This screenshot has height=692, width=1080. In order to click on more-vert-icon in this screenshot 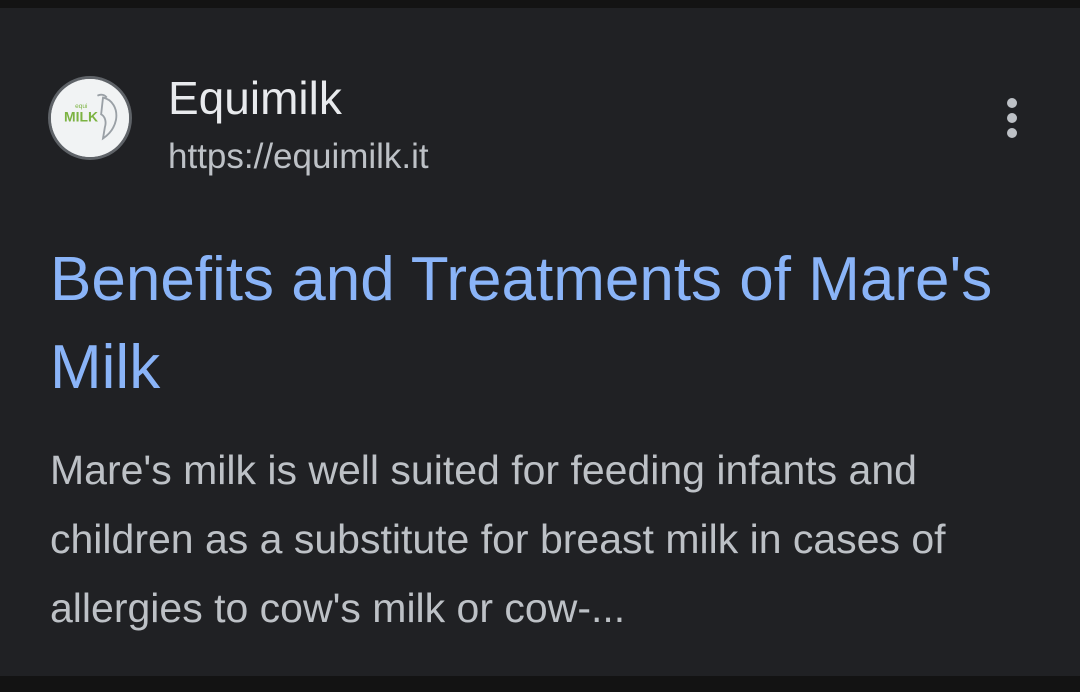, I will do `click(1012, 103)`.